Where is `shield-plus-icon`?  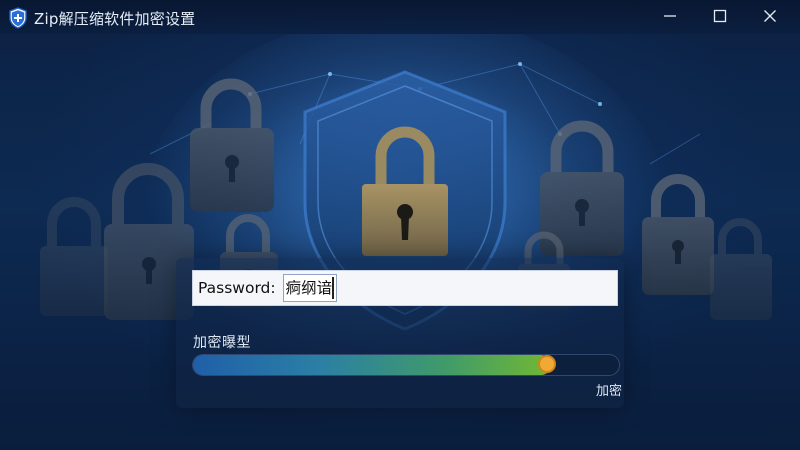
shield-plus-icon is located at coordinates (18, 18).